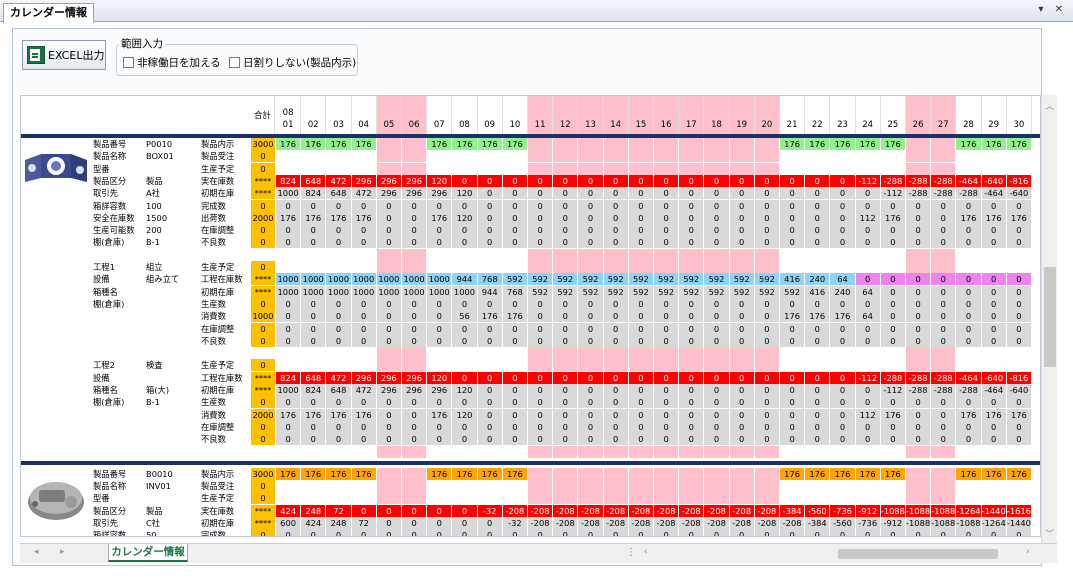  What do you see at coordinates (465, 316) in the screenshot?
I see `day-cell: 56` at bounding box center [465, 316].